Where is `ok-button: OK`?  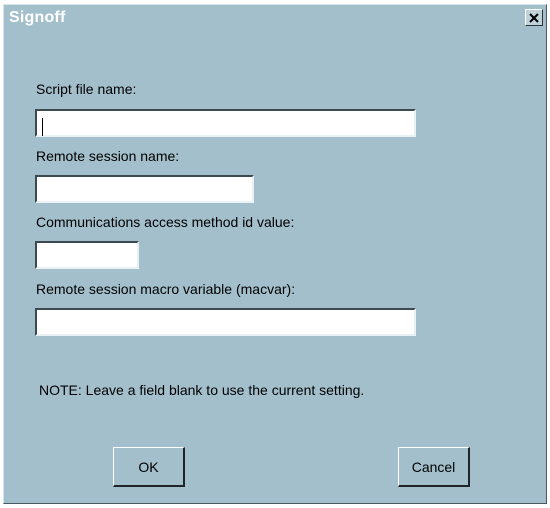 ok-button: OK is located at coordinates (149, 467).